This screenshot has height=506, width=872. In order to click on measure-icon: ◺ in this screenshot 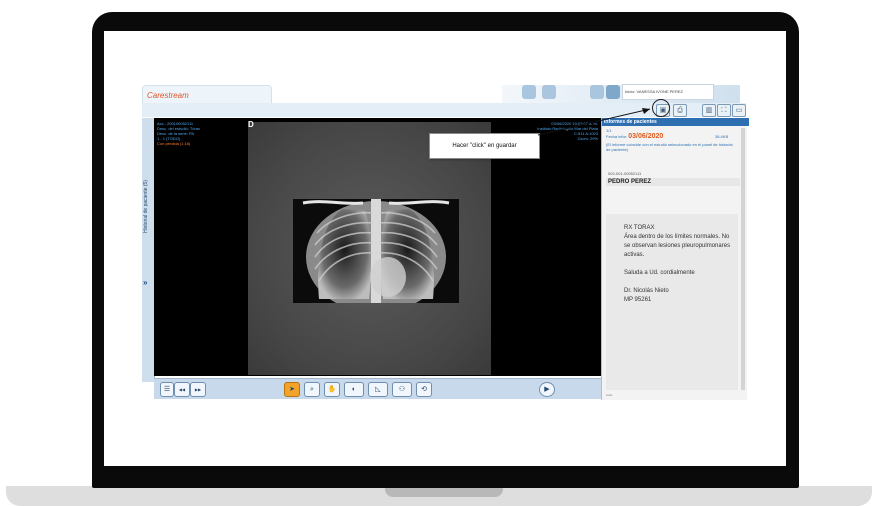, I will do `click(378, 389)`.